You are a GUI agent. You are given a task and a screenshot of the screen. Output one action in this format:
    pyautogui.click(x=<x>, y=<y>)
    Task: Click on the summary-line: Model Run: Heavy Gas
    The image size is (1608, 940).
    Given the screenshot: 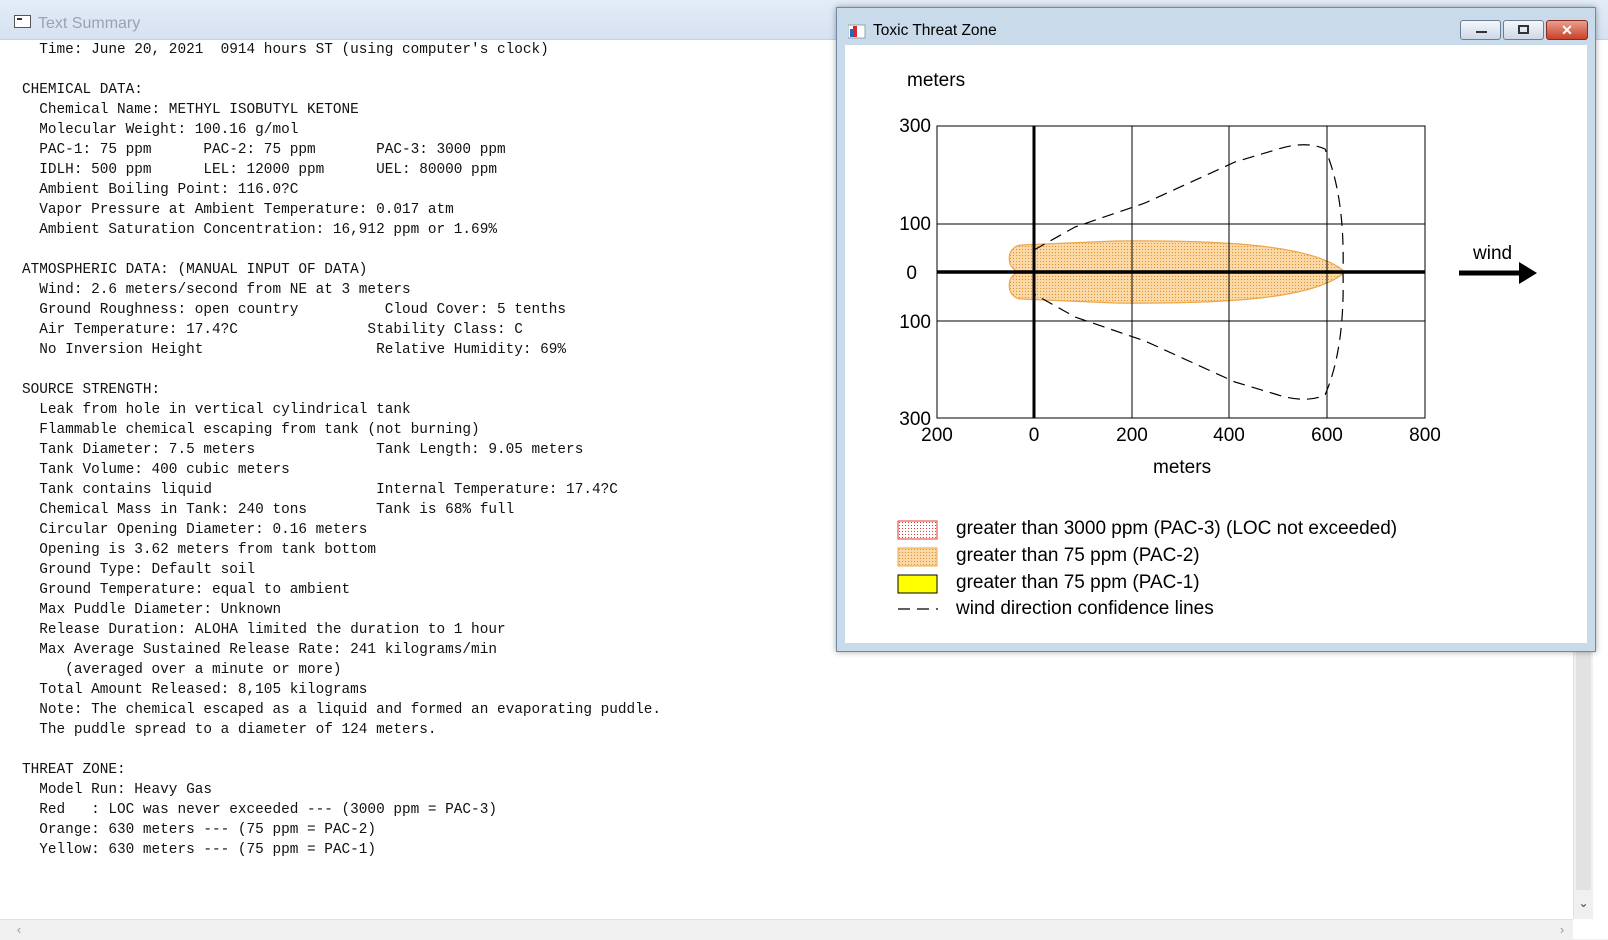 What is the action you would take?
    pyautogui.click(x=125, y=790)
    